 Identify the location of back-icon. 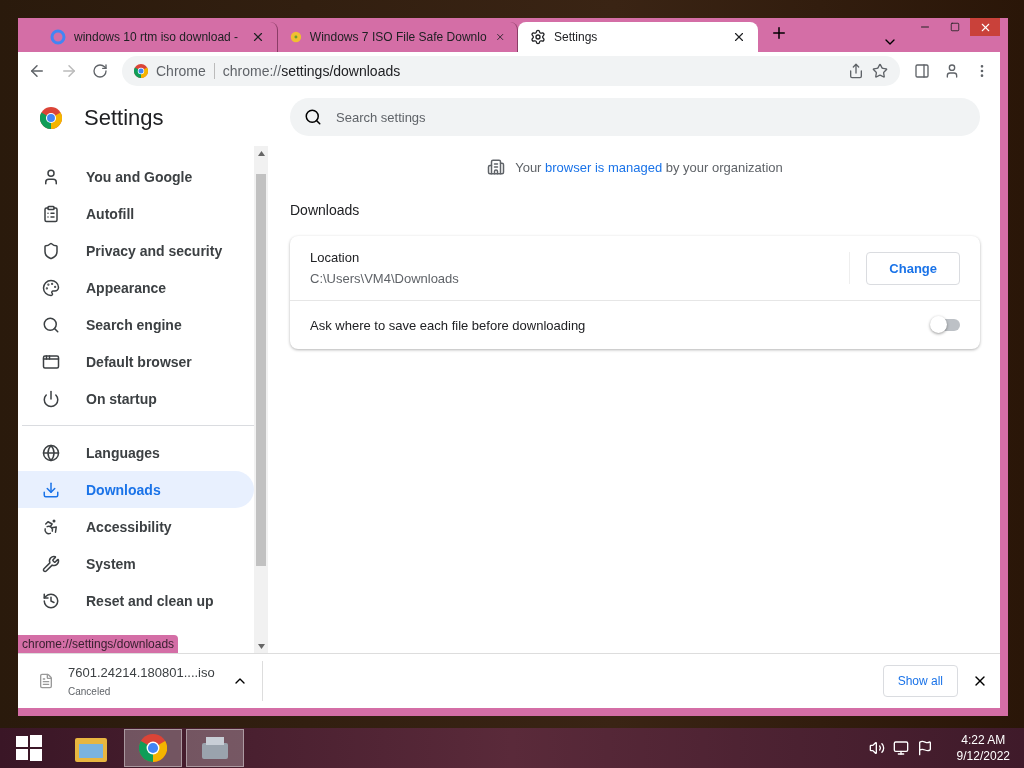
(37, 71).